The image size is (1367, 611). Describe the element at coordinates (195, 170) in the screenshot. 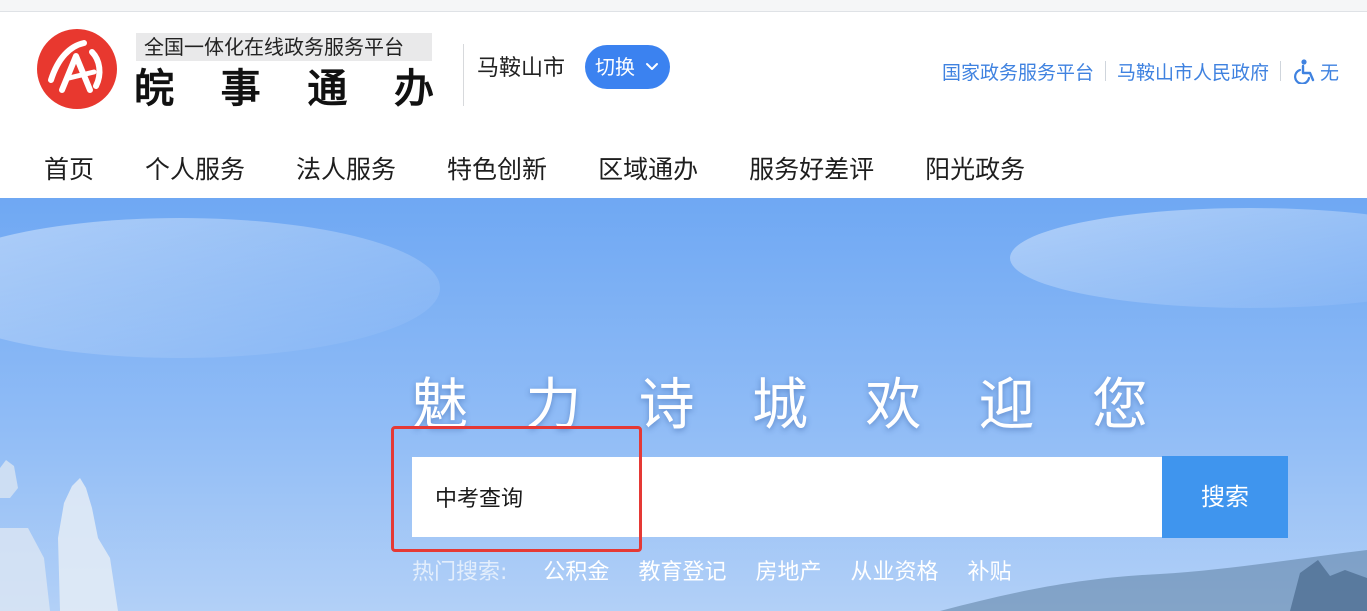

I see `nav-item-personal-services: 个人服务` at that location.